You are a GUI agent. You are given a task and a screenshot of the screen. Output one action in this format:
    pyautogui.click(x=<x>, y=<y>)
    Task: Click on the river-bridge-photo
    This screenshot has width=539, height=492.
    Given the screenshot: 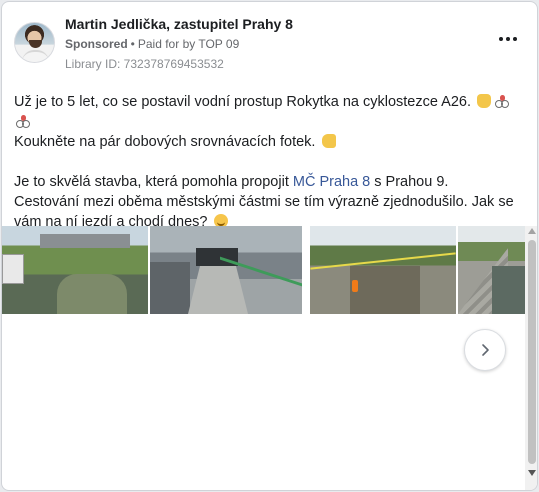 What is the action you would take?
    pyautogui.click(x=75, y=270)
    